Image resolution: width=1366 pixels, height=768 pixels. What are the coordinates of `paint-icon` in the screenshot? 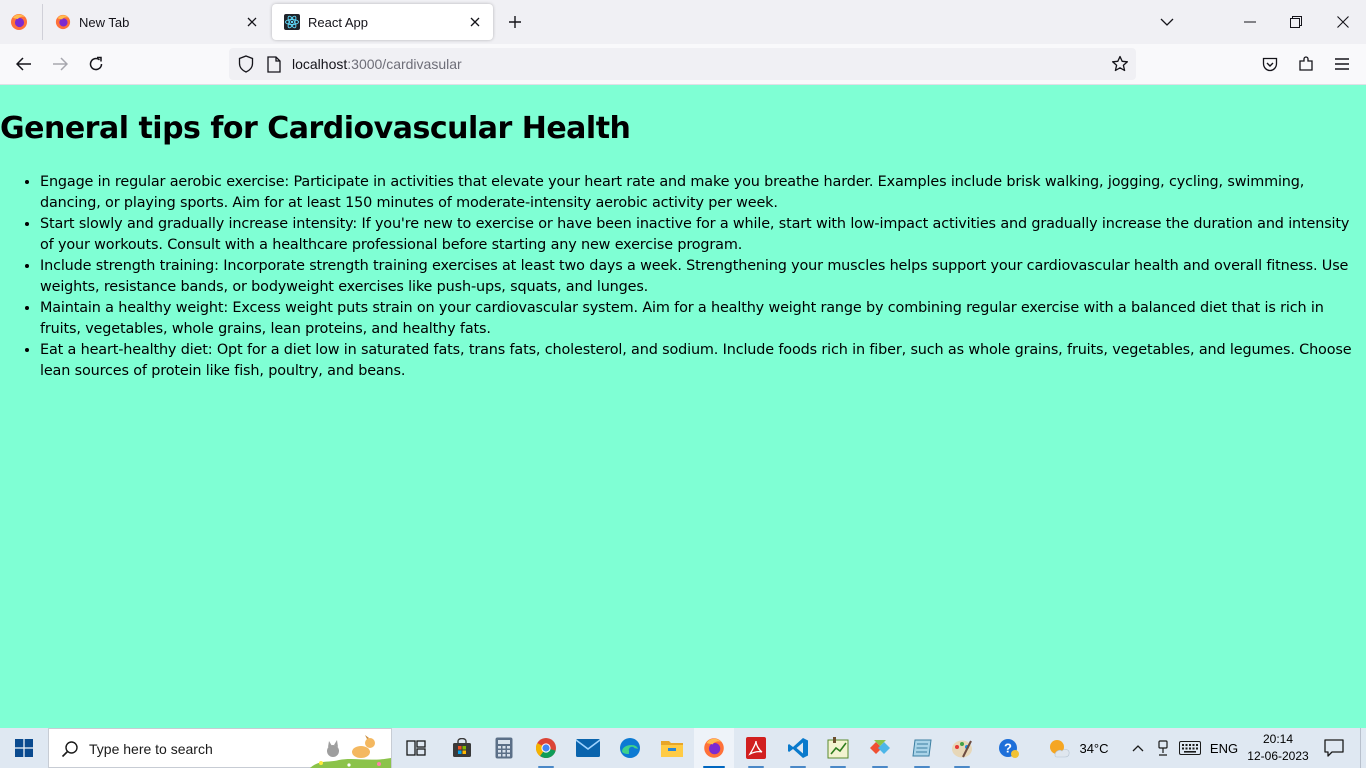 It's located at (962, 748).